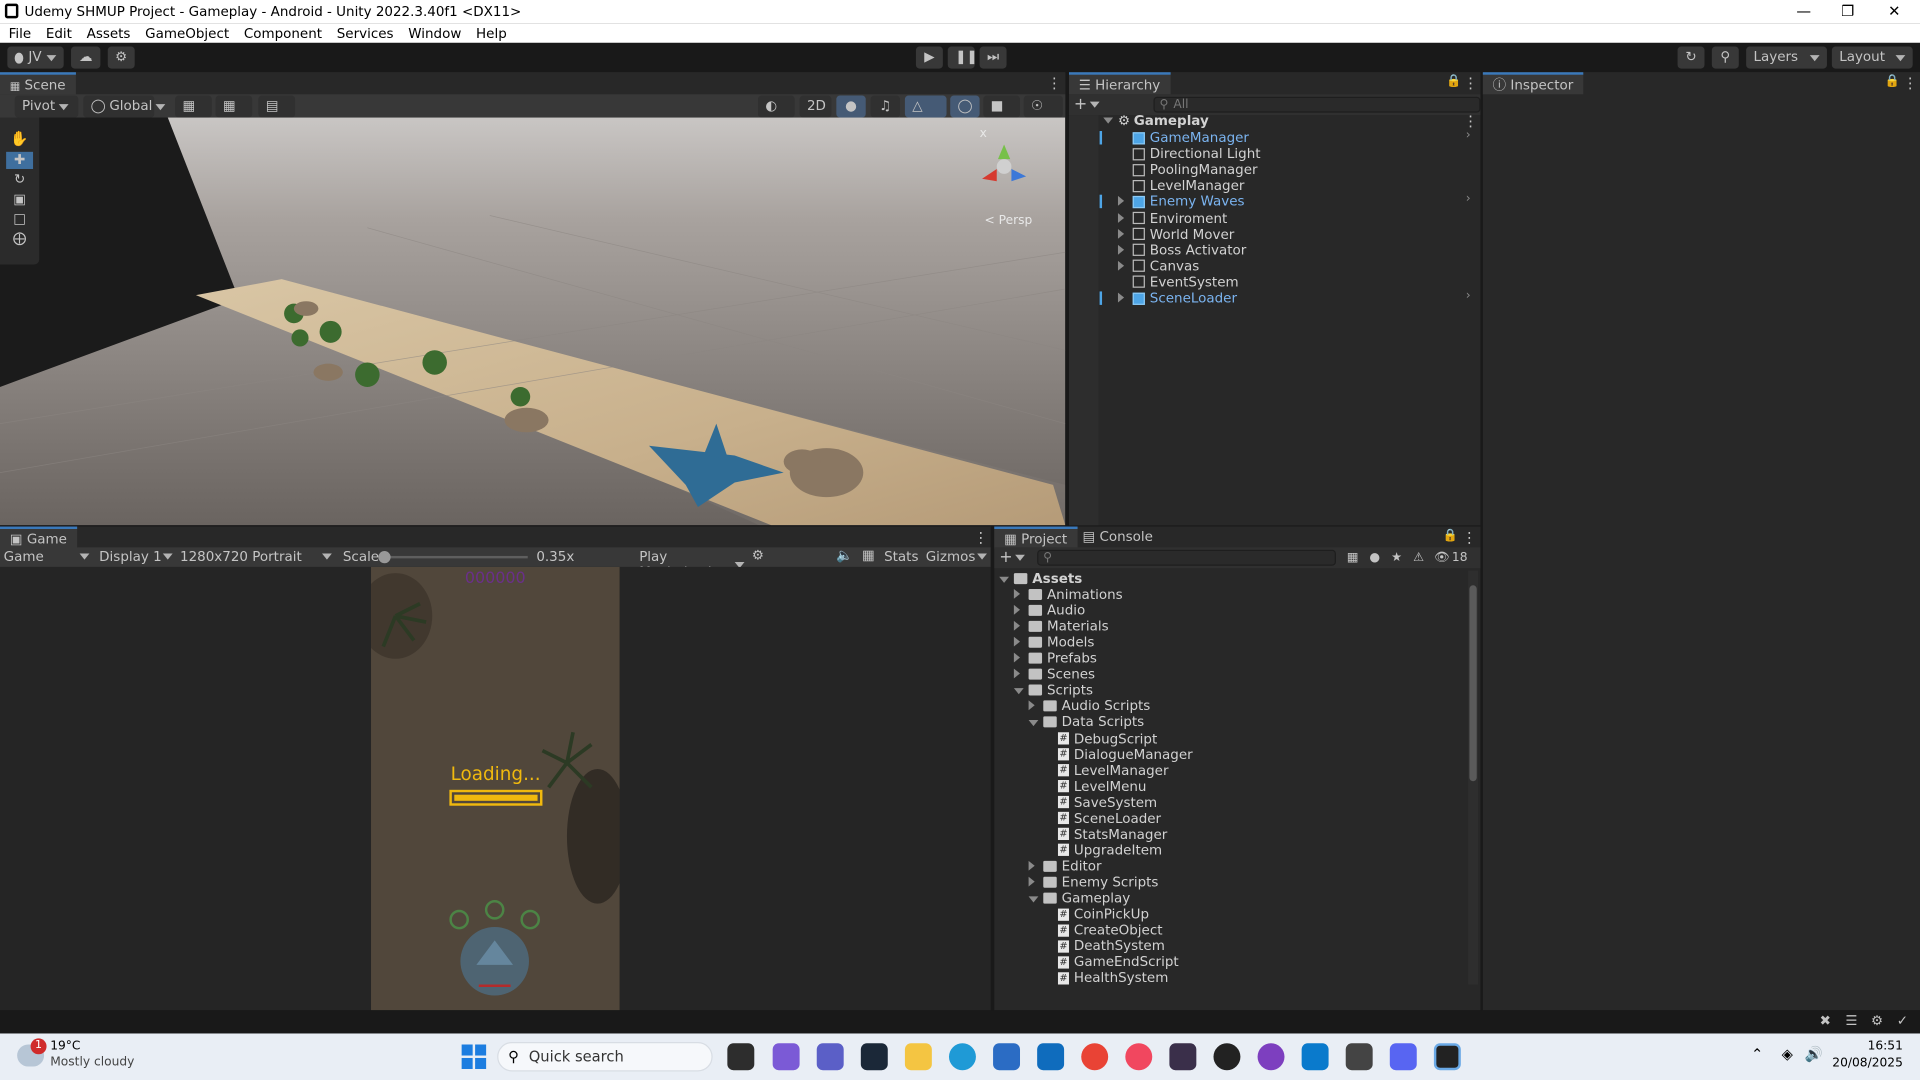 This screenshot has height=1080, width=1920. What do you see at coordinates (929, 57) in the screenshot?
I see `play-button: ▶` at bounding box center [929, 57].